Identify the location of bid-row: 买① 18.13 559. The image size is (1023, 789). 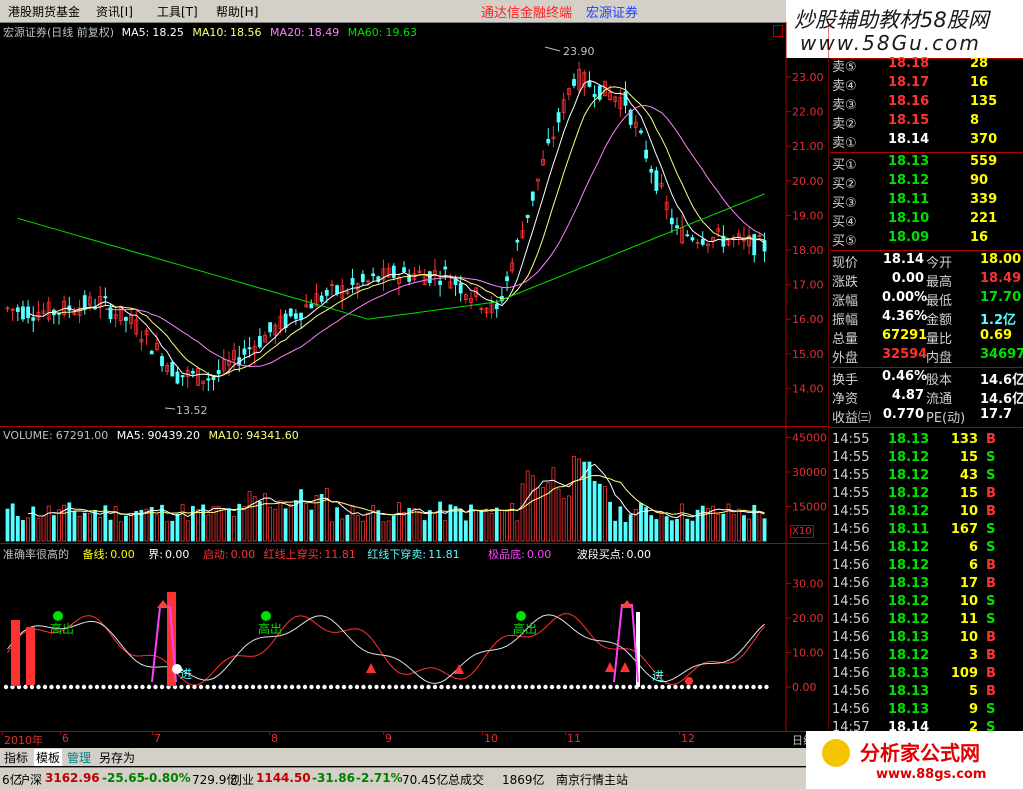
(926, 163).